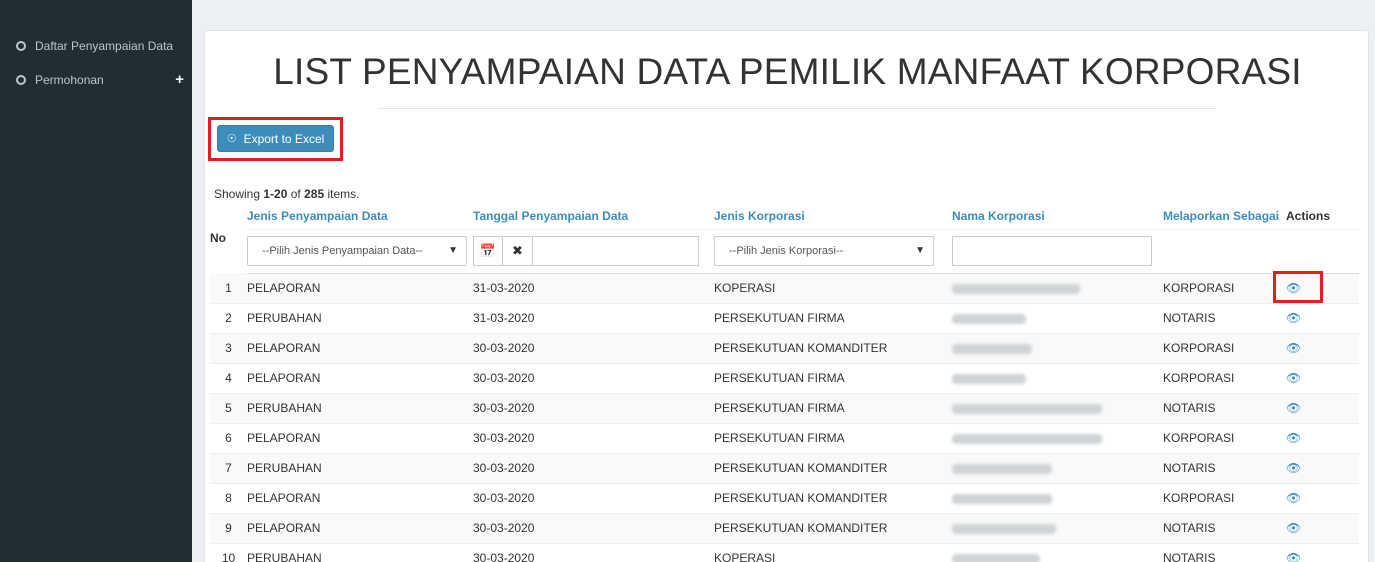 This screenshot has height=562, width=1375. I want to click on column-header-actions: Actions, so click(1308, 215).